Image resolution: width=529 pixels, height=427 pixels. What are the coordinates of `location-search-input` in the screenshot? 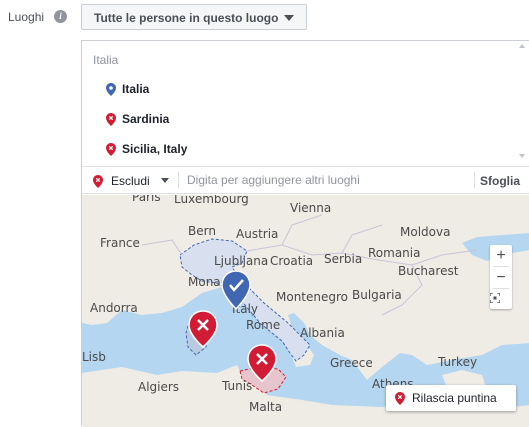 It's located at (322, 180).